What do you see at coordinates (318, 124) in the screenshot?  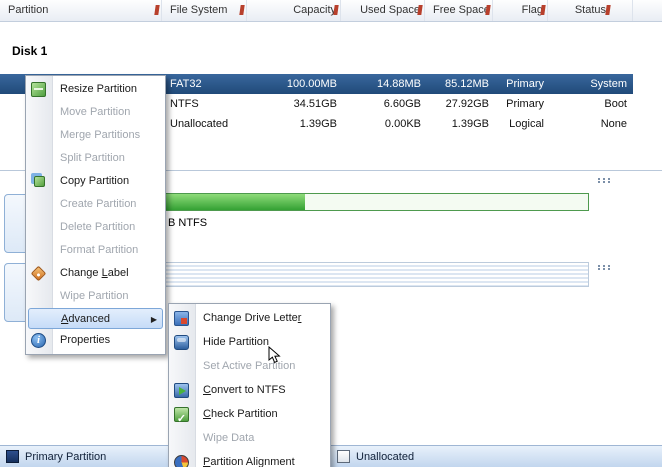 I see `cell-capacity: 1.39GB` at bounding box center [318, 124].